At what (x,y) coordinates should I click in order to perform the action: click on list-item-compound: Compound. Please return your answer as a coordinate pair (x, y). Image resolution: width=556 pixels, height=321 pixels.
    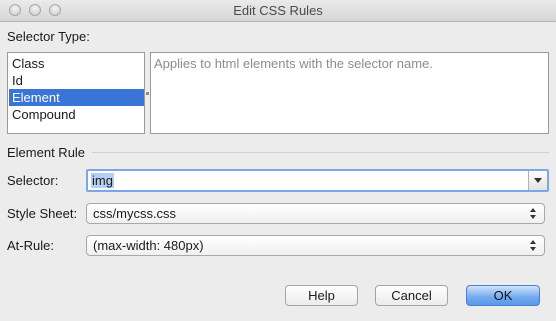
    Looking at the image, I should click on (76, 114).